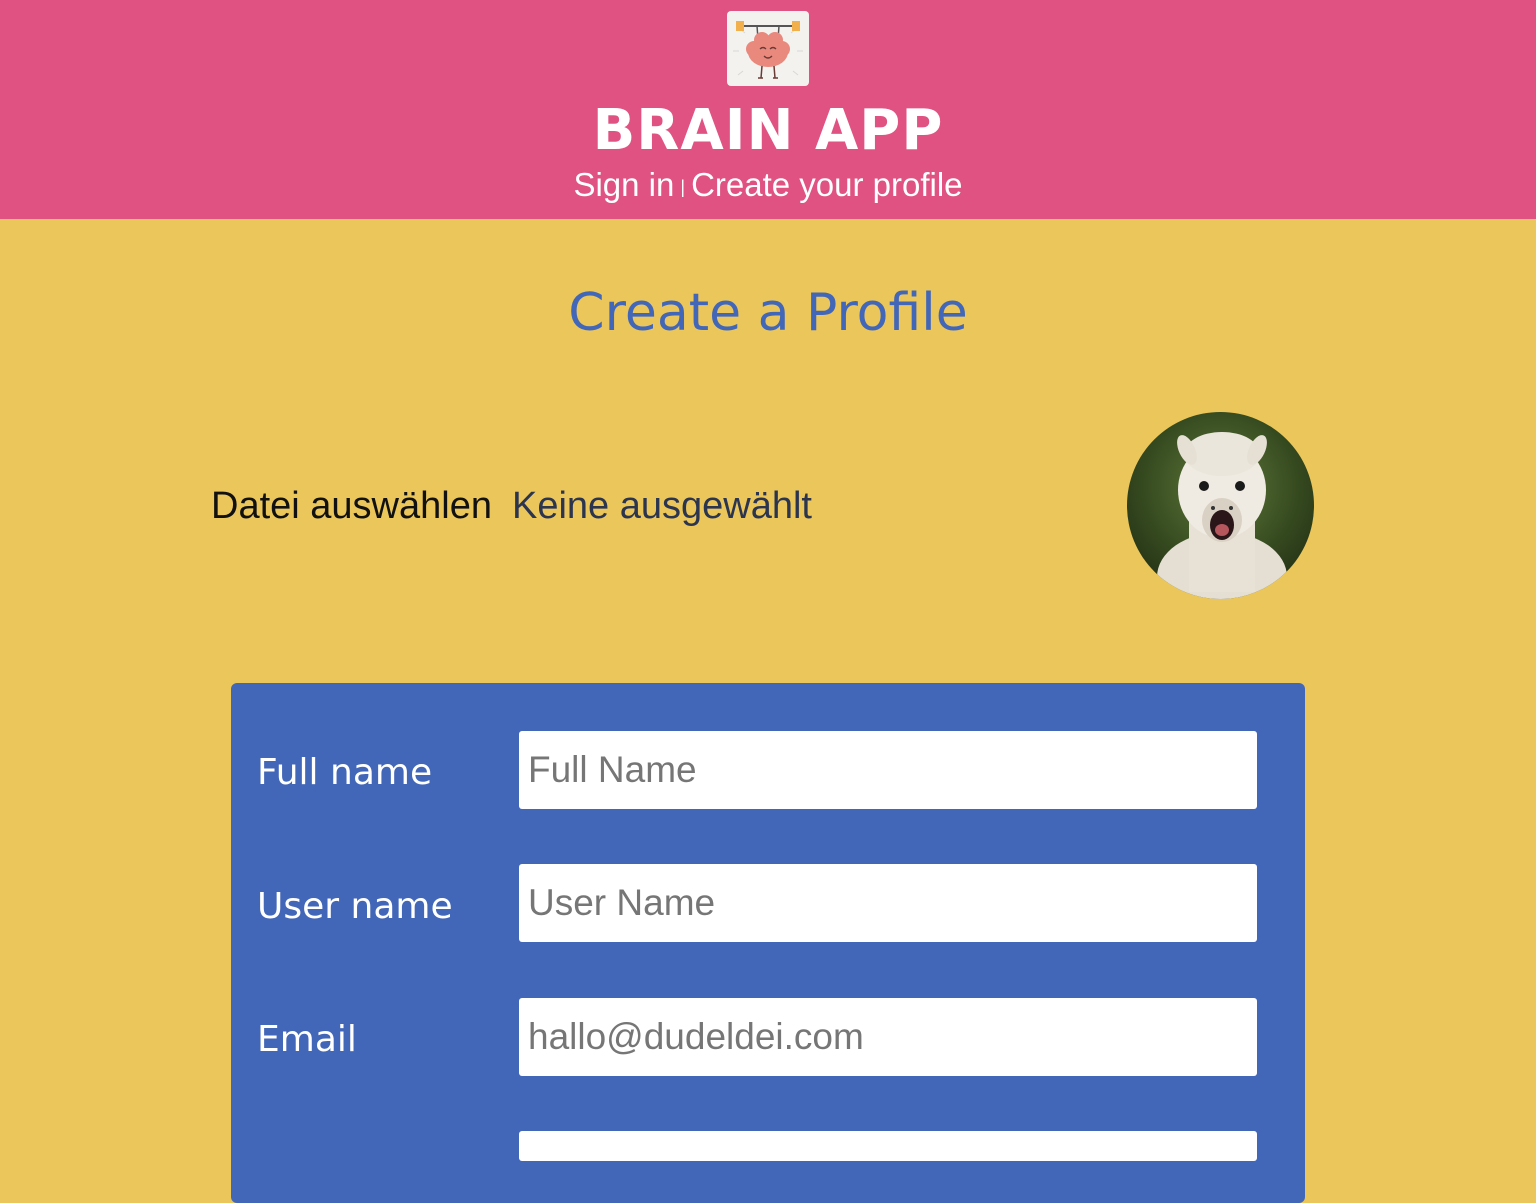 This screenshot has width=1536, height=1203. What do you see at coordinates (623, 184) in the screenshot?
I see `sign-in-link: Sign in` at bounding box center [623, 184].